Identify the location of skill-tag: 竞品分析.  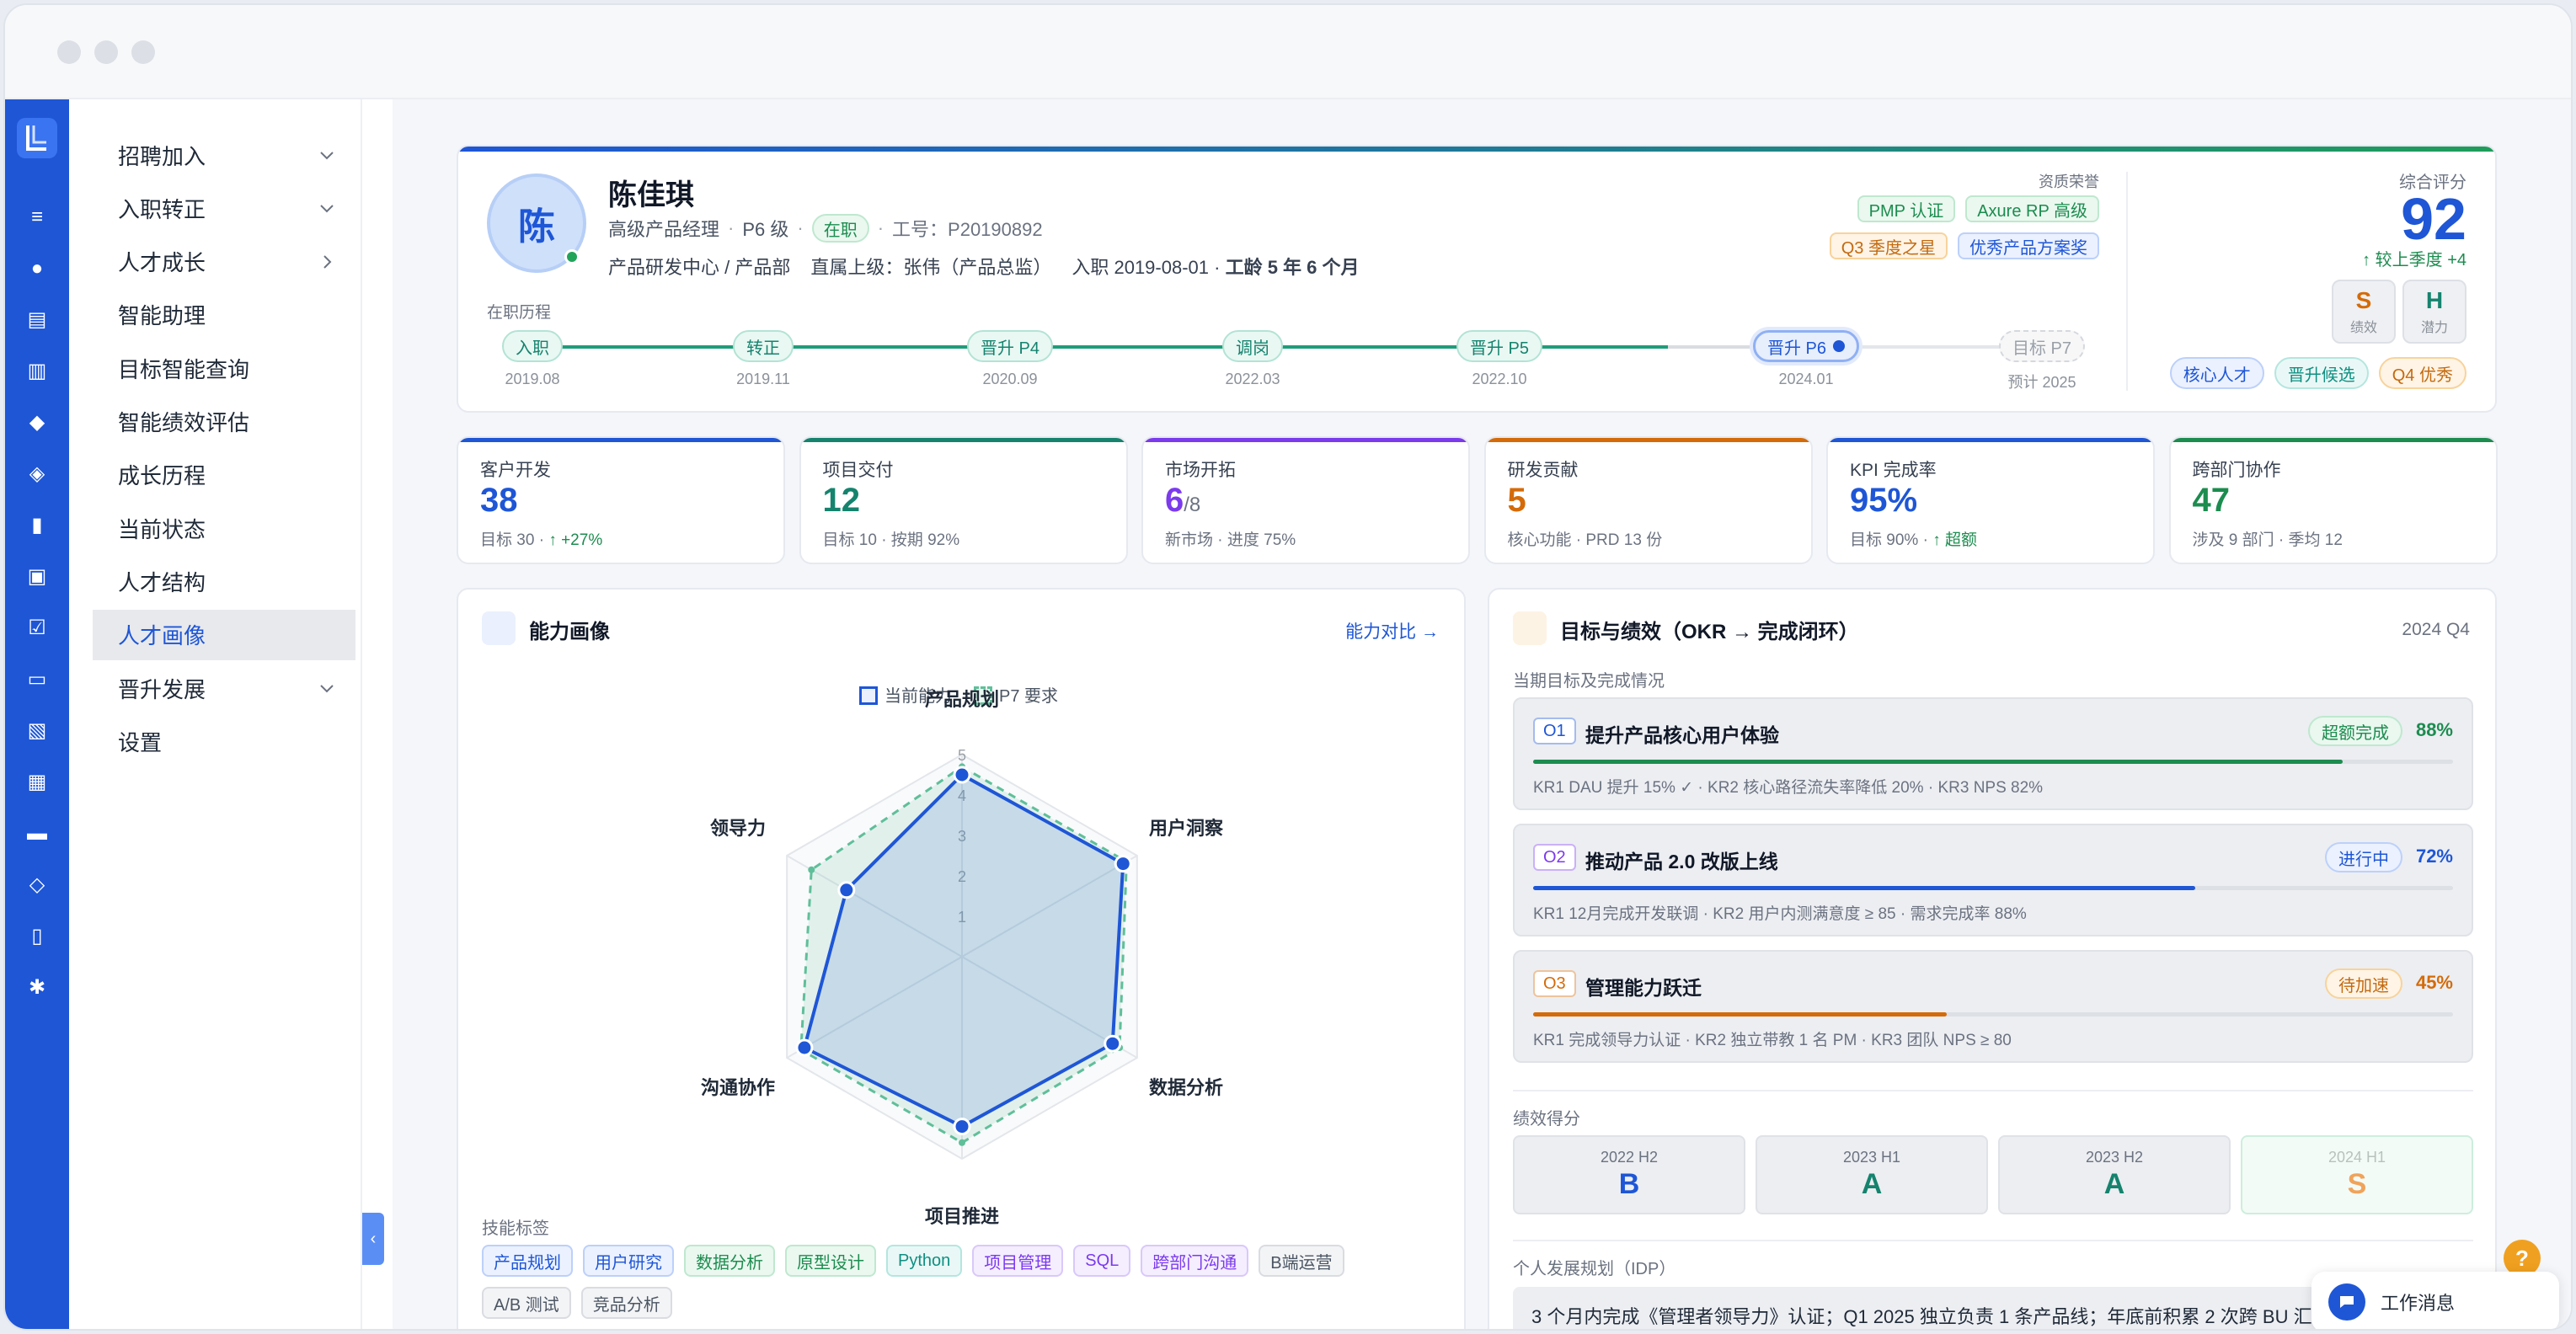
(626, 1303).